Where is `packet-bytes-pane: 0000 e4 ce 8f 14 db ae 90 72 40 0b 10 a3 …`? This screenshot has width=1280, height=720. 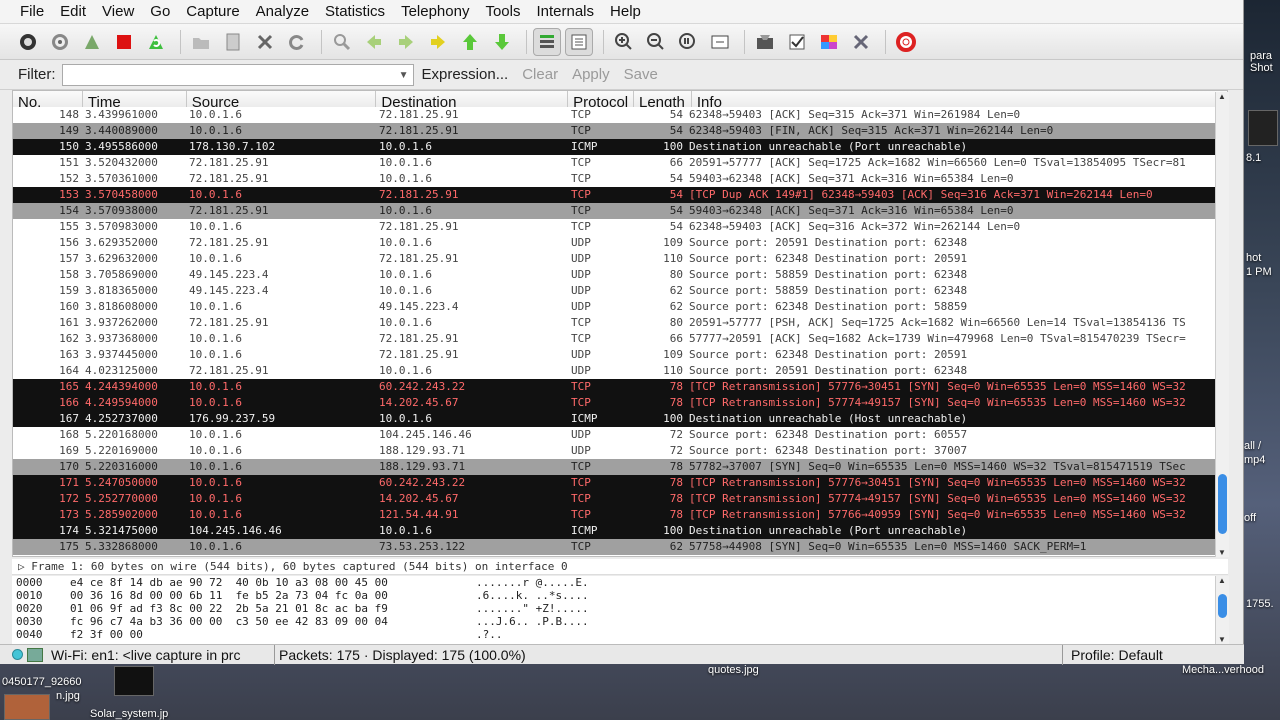
packet-bytes-pane: 0000 e4 ce 8f 14 db ae 90 72 40 0b 10 a3 … is located at coordinates (620, 610).